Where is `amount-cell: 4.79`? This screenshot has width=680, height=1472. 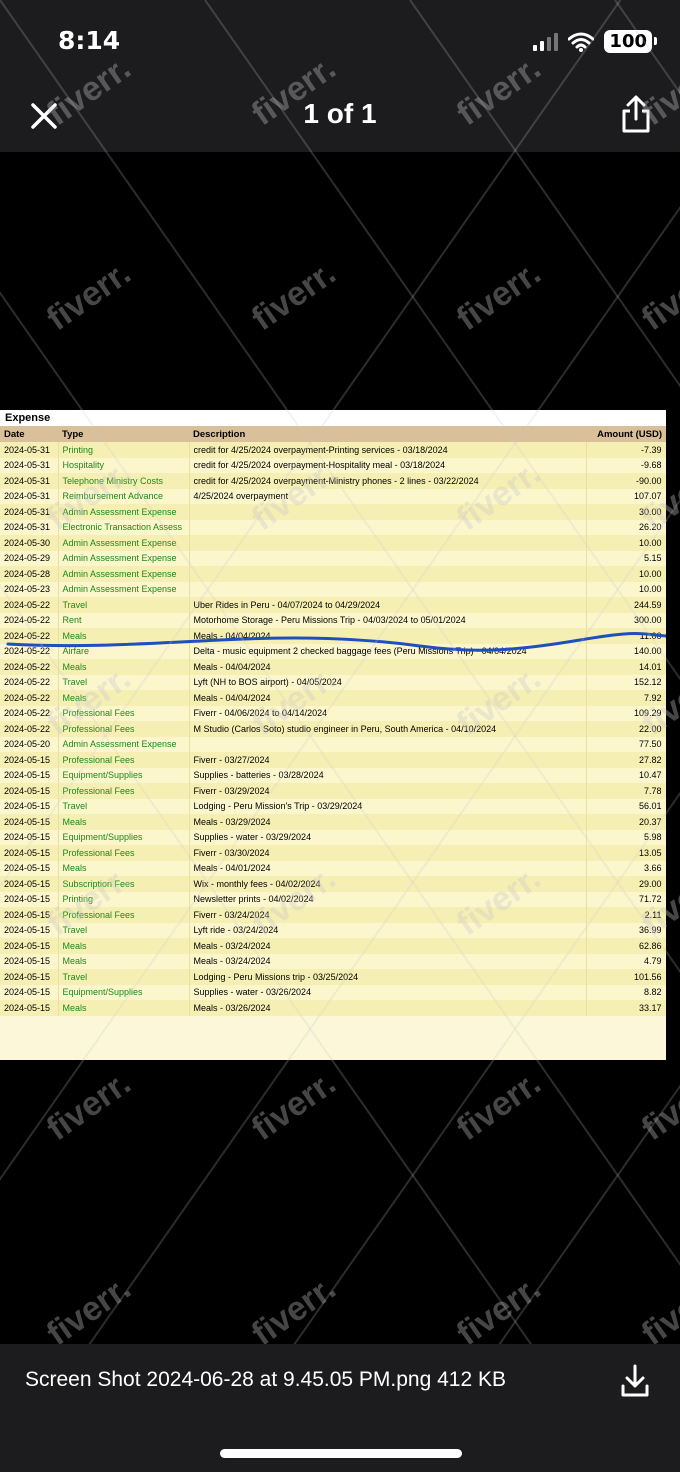
amount-cell: 4.79 is located at coordinates (626, 961).